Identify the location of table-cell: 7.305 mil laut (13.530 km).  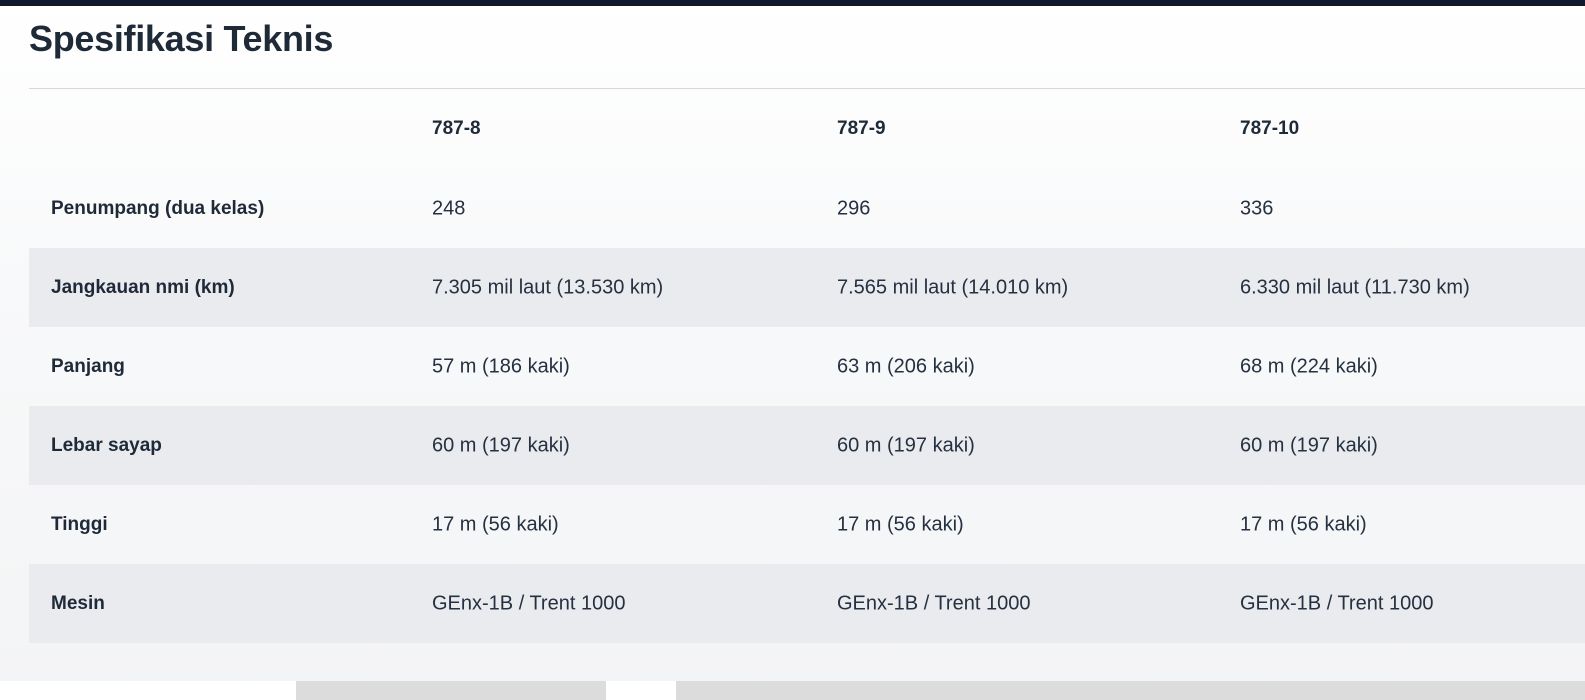
(548, 287).